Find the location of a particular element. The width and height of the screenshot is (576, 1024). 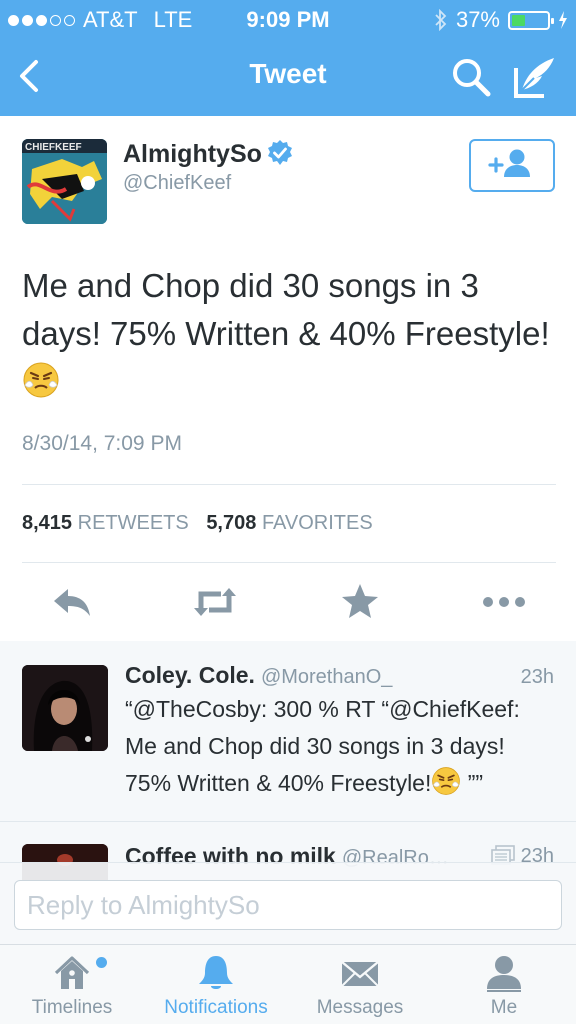

battery-percent: 37% is located at coordinates (477, 19).